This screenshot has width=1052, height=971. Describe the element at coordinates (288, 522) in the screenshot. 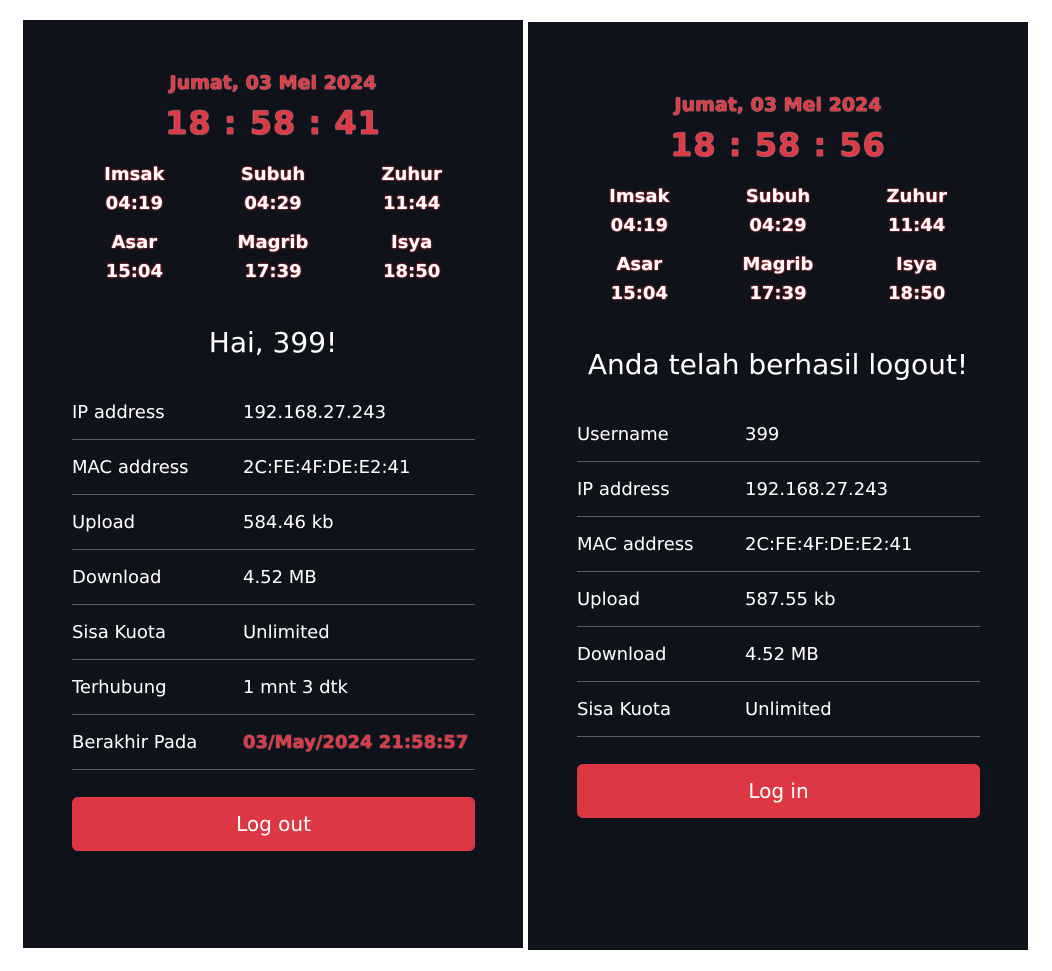

I see `row-value: 584.46 kb` at that location.